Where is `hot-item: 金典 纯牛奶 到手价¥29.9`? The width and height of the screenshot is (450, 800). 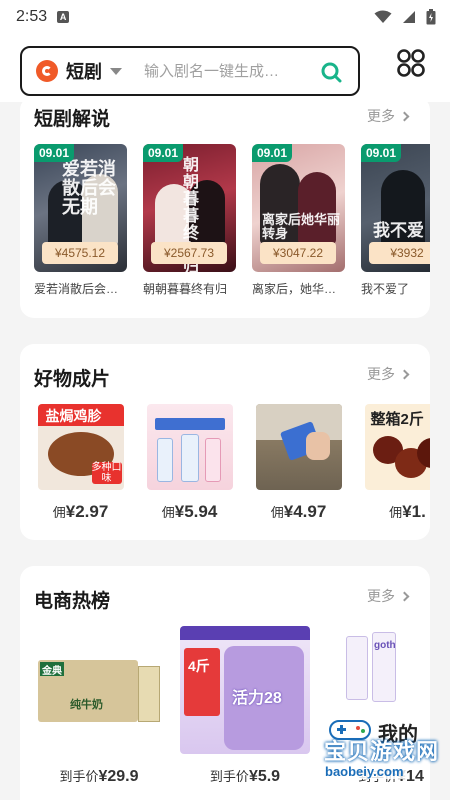
hot-item: 金典 纯牛奶 到手价¥29.9 is located at coordinates (99, 706).